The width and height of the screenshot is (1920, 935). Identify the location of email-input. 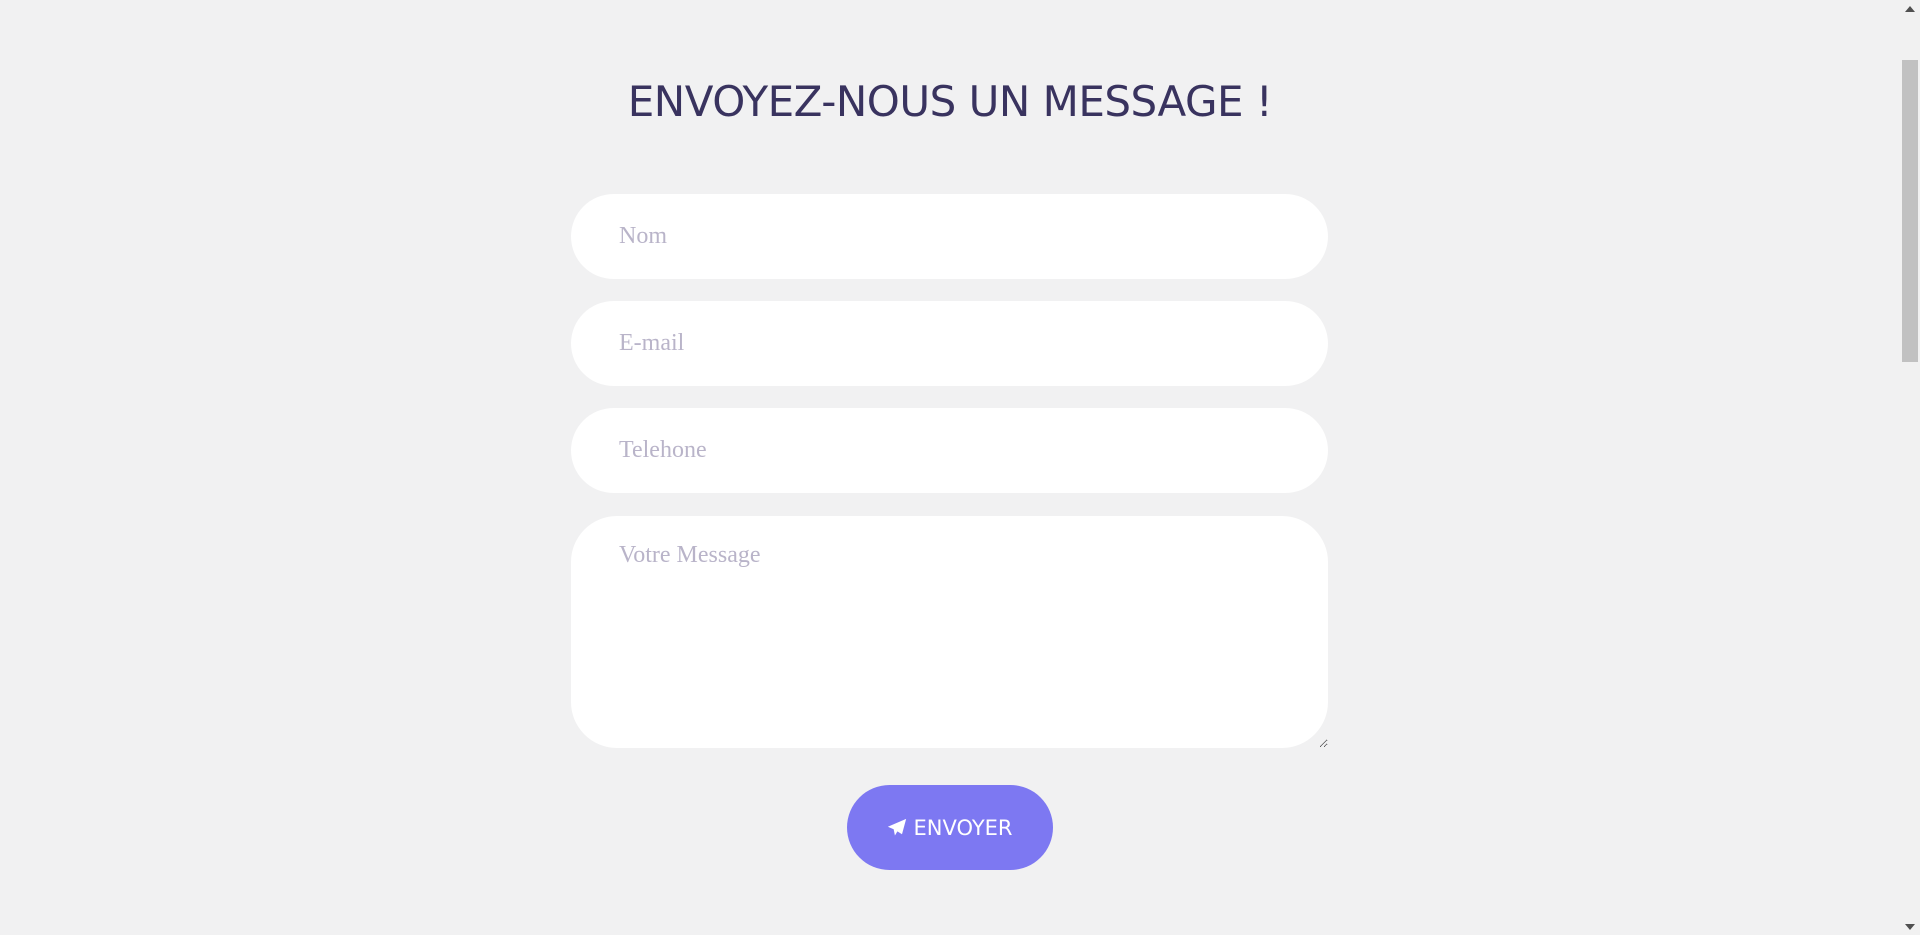
(949, 343).